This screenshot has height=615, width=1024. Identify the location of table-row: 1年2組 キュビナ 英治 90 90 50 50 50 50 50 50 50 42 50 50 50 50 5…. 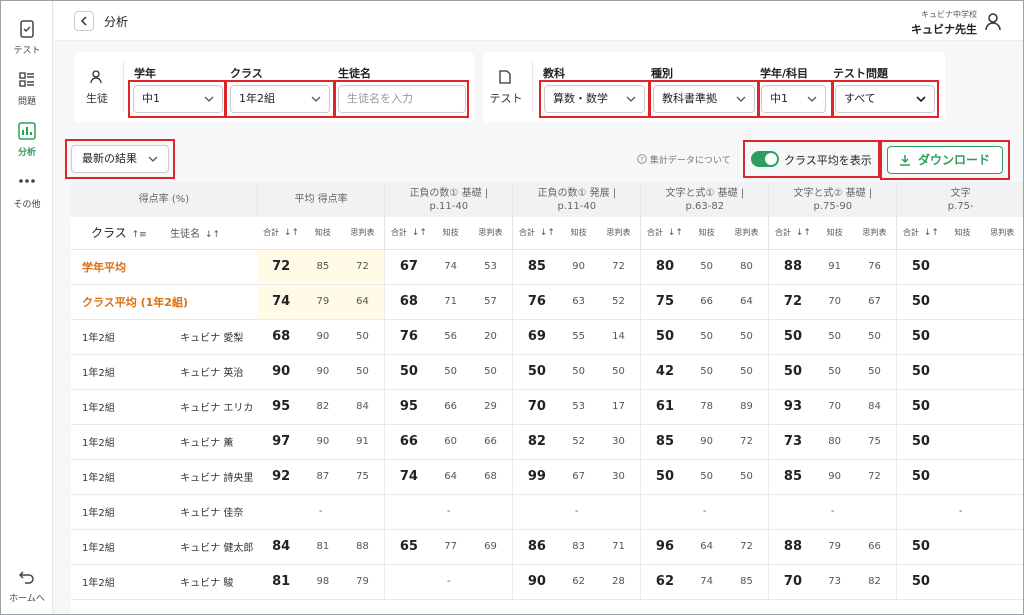
(547, 372).